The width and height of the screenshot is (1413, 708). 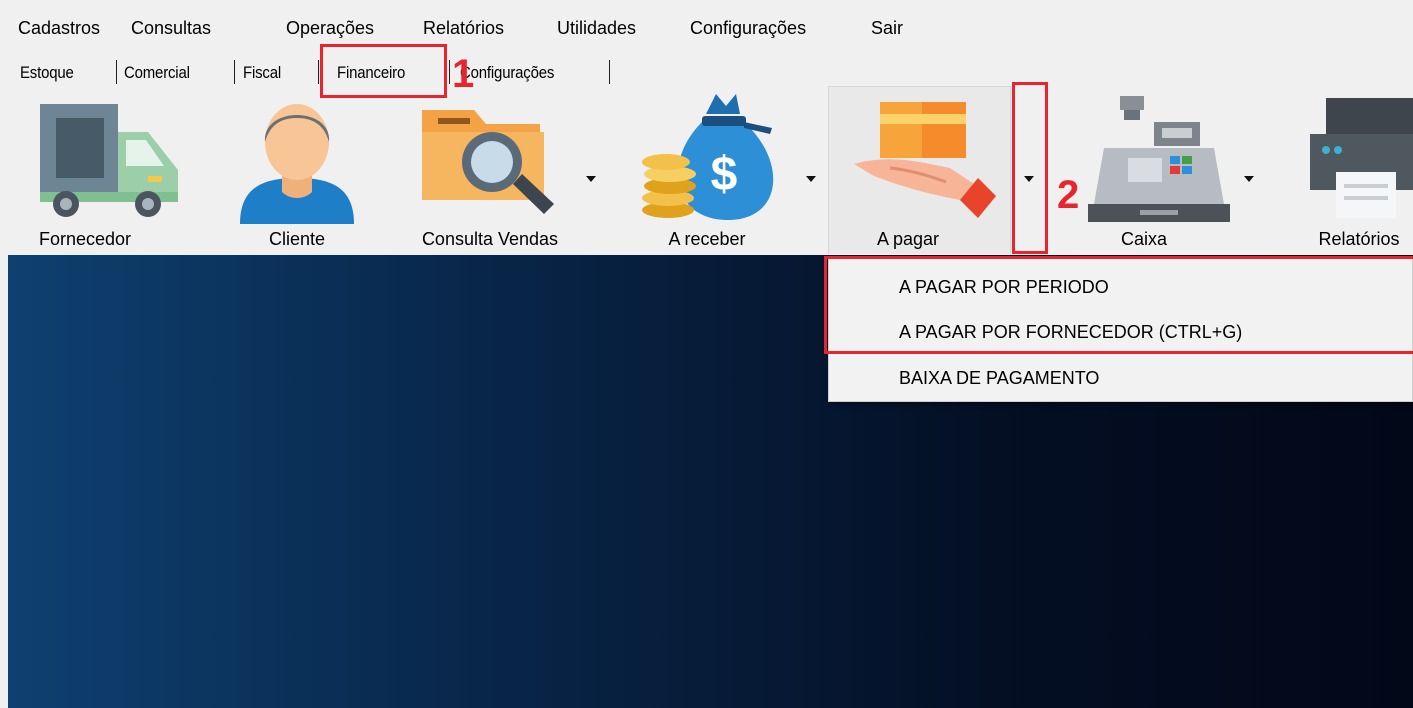 I want to click on money-bag-icon: $, so click(x=708, y=157).